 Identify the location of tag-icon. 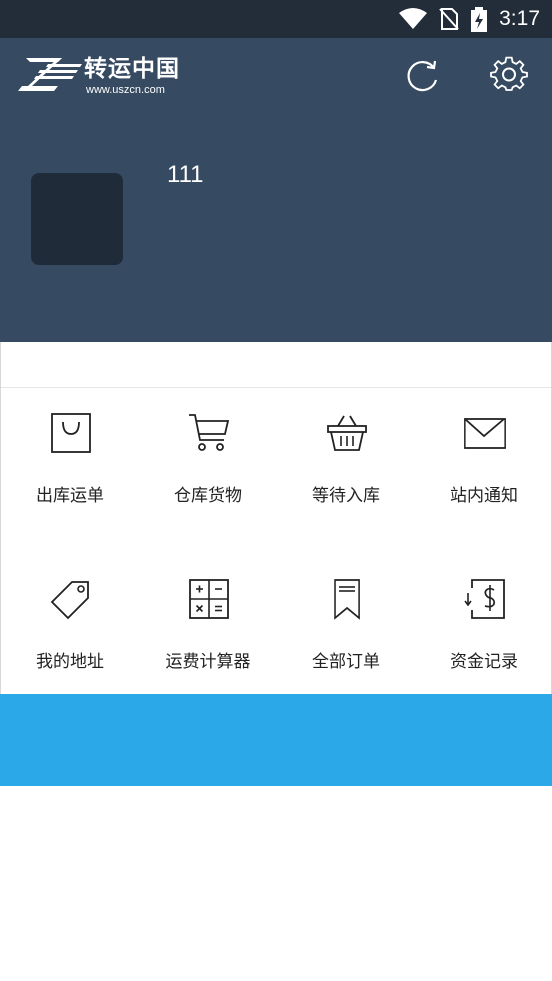
(69, 600).